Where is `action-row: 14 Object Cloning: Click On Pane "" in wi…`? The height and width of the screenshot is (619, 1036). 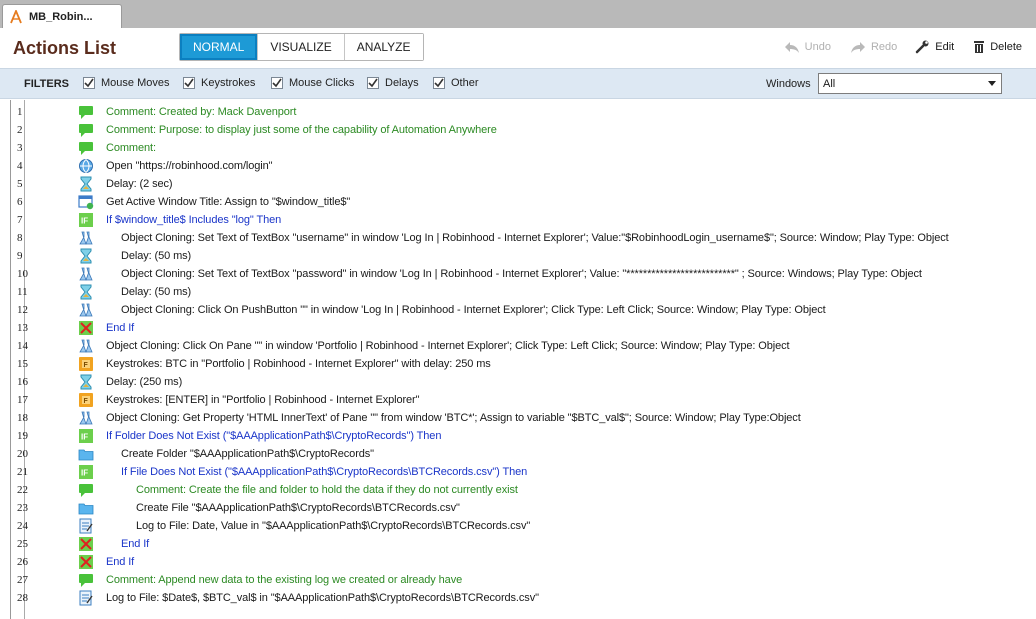 action-row: 14 Object Cloning: Click On Pane "" in wi… is located at coordinates (501, 346).